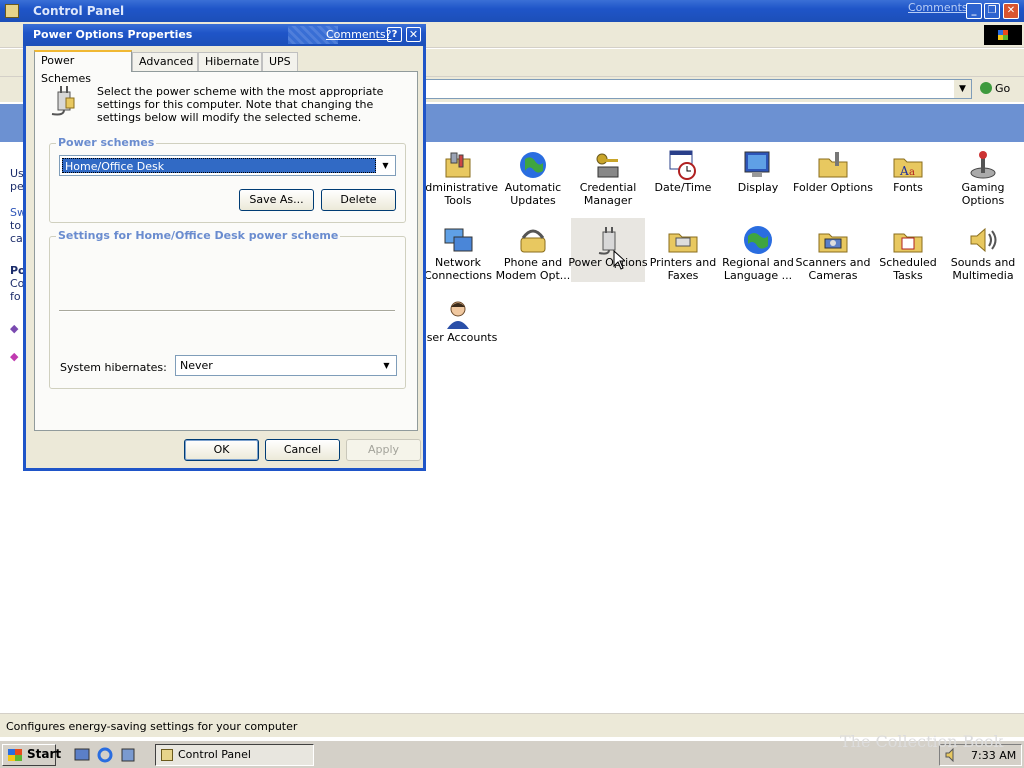  Describe the element at coordinates (196, 365) in the screenshot. I see `hibernate-value: Never` at that location.